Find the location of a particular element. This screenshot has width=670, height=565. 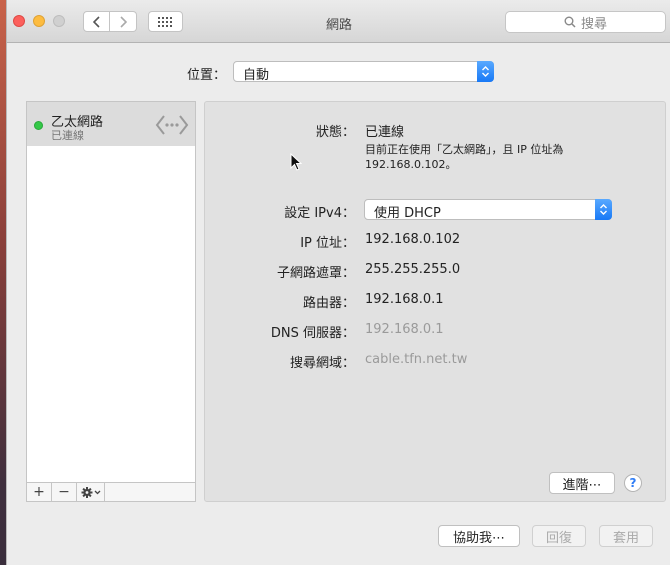

status-label: 狀態： is located at coordinates (335, 132).